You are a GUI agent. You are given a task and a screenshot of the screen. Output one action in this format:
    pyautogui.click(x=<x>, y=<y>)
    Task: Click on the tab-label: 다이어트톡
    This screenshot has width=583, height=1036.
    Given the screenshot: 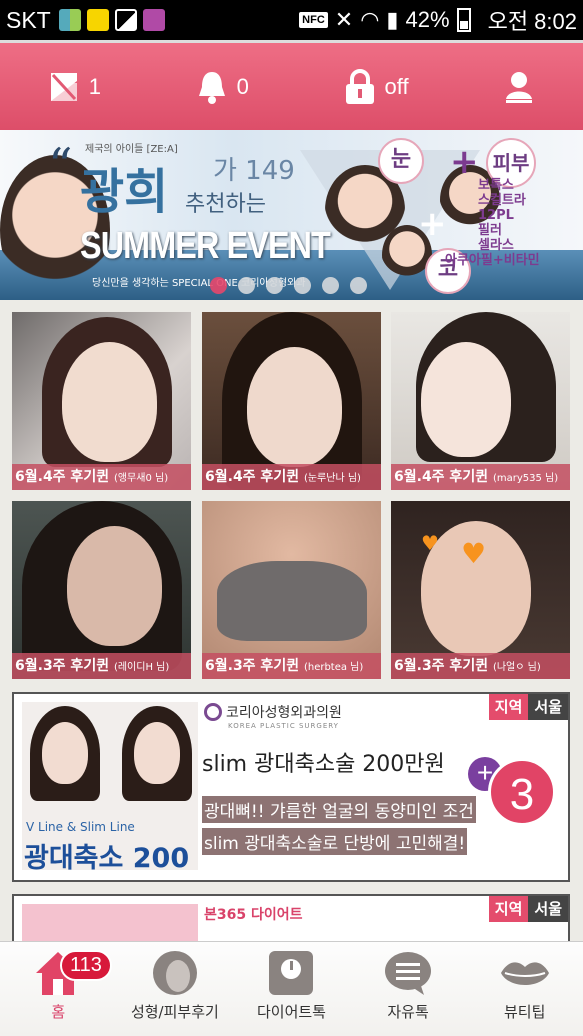 What is the action you would take?
    pyautogui.click(x=291, y=1012)
    